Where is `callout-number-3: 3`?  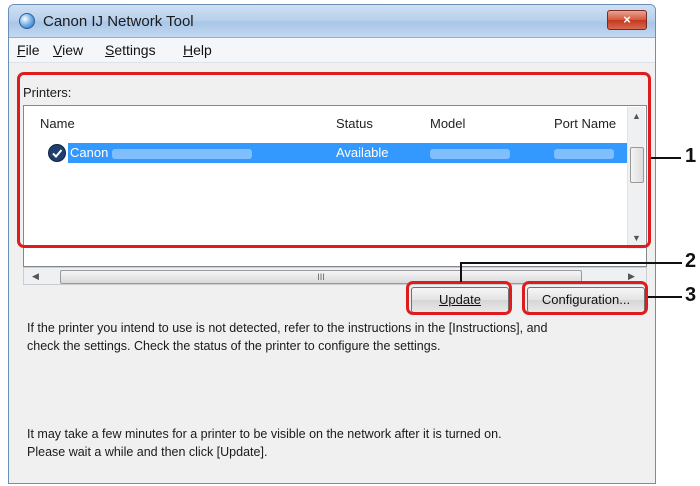 callout-number-3: 3 is located at coordinates (691, 295).